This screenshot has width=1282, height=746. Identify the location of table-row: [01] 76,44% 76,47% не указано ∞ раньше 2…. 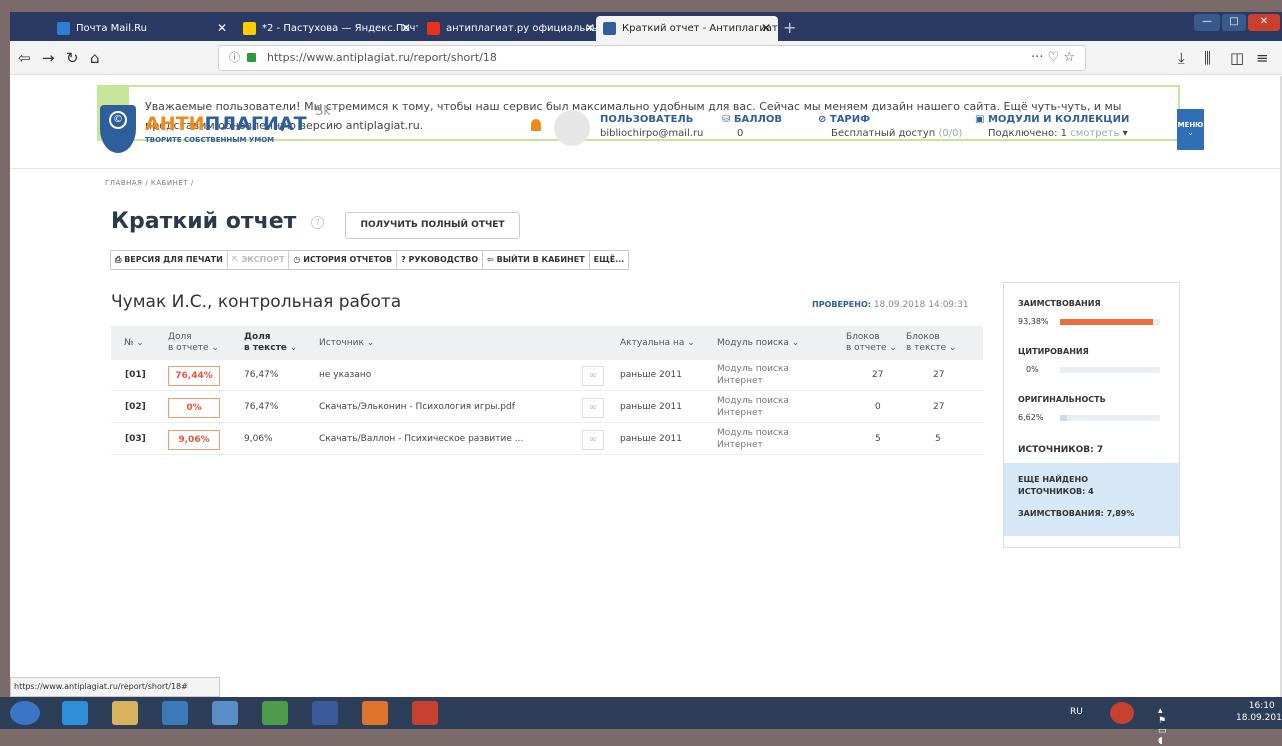
(547, 375).